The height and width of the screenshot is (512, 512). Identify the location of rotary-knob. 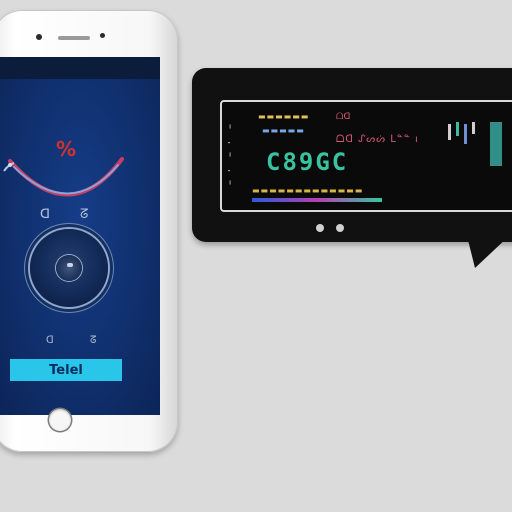
(69, 268).